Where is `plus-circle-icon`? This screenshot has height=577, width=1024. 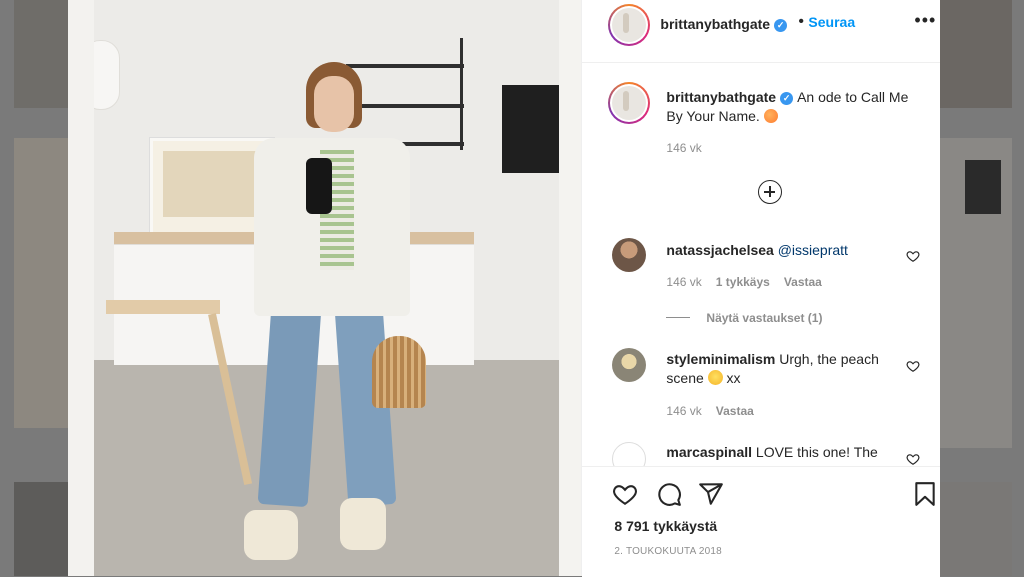 plus-circle-icon is located at coordinates (770, 192).